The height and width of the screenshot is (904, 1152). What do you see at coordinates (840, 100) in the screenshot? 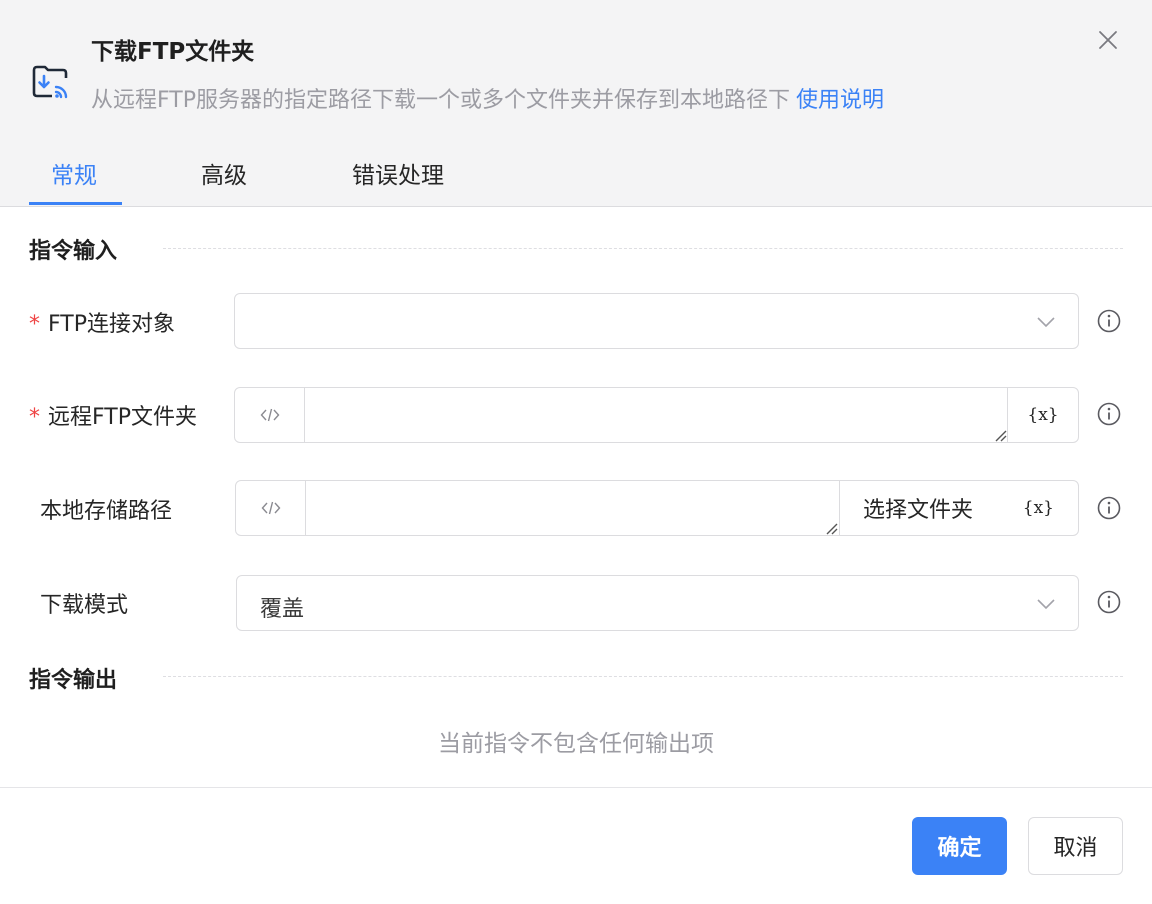
I see `help-link: 使用说明` at bounding box center [840, 100].